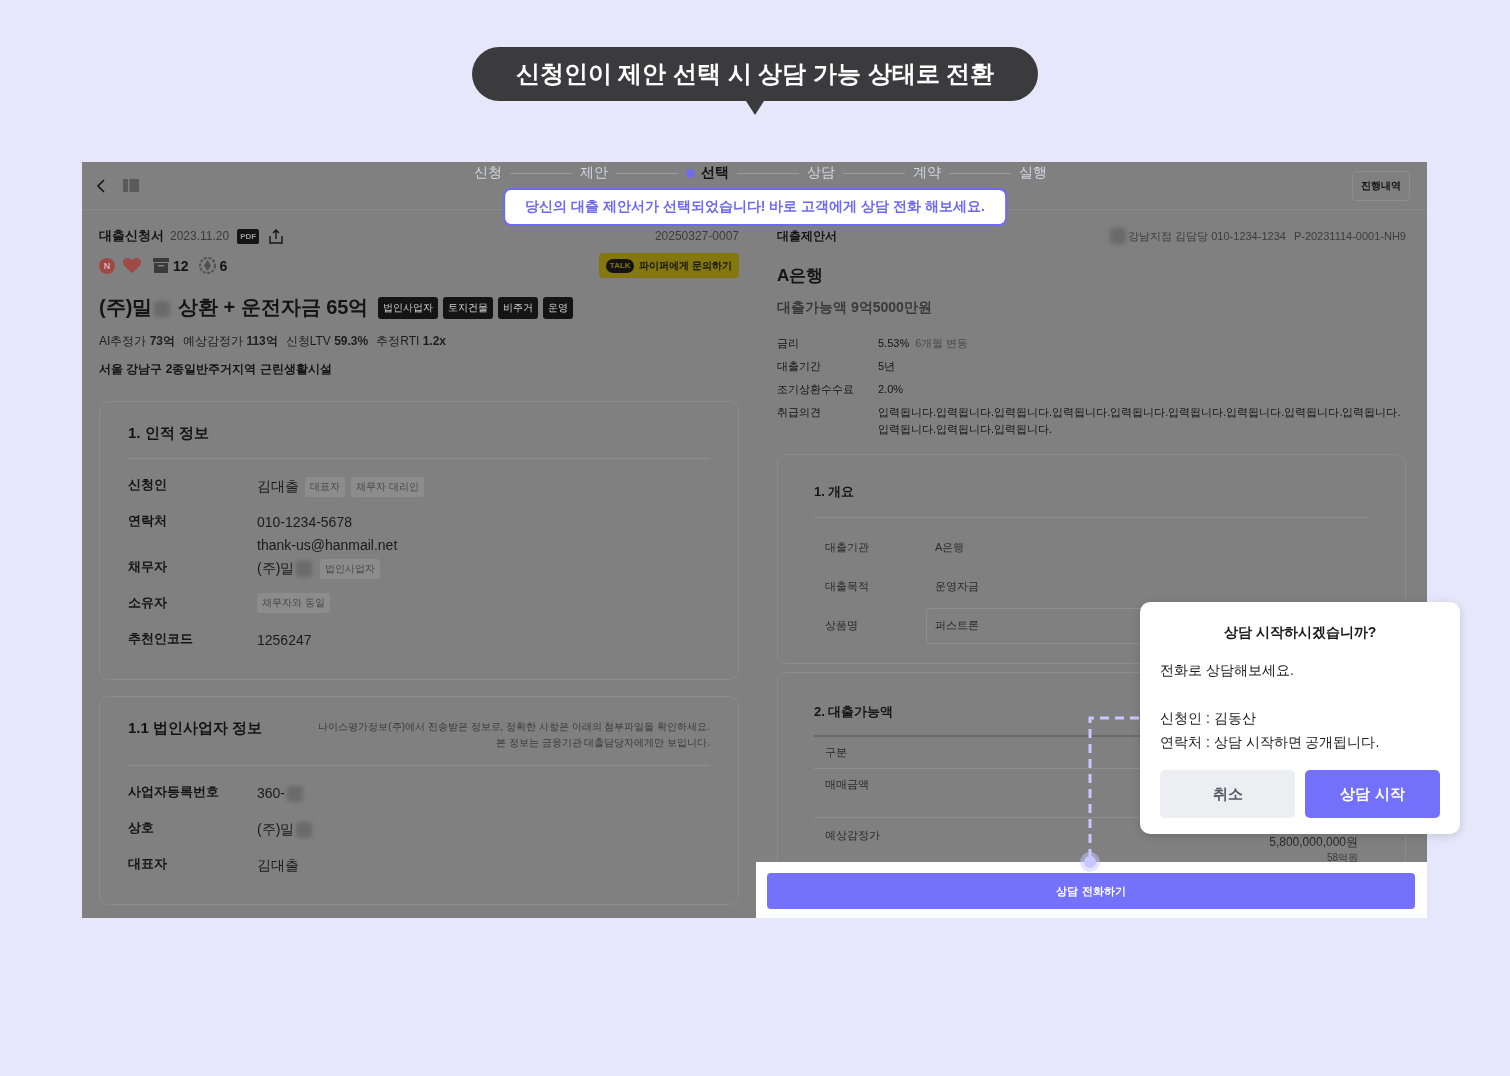 The width and height of the screenshot is (1510, 1076). What do you see at coordinates (1300, 633) in the screenshot?
I see `dialog-title: 상담 시작하시겠습니까?` at bounding box center [1300, 633].